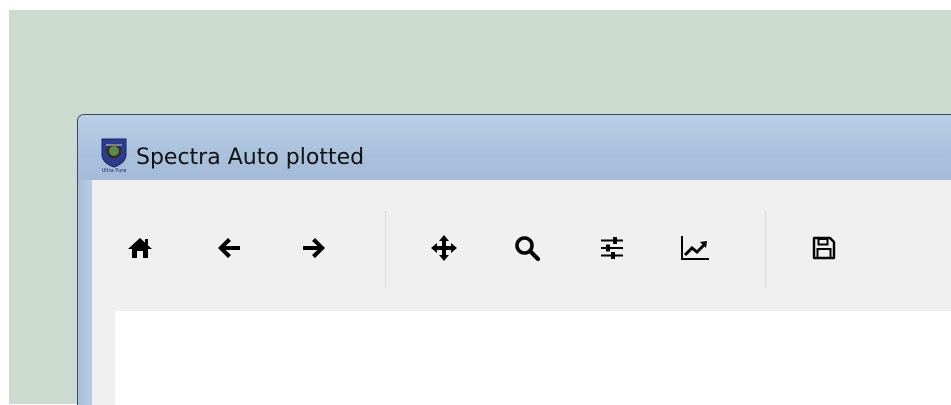 The width and height of the screenshot is (951, 405). I want to click on save-icon, so click(824, 248).